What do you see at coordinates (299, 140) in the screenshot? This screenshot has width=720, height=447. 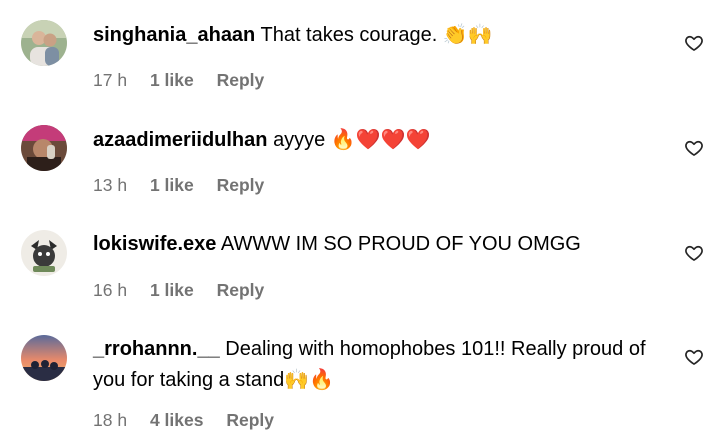 I see `comment-body: ayyye` at bounding box center [299, 140].